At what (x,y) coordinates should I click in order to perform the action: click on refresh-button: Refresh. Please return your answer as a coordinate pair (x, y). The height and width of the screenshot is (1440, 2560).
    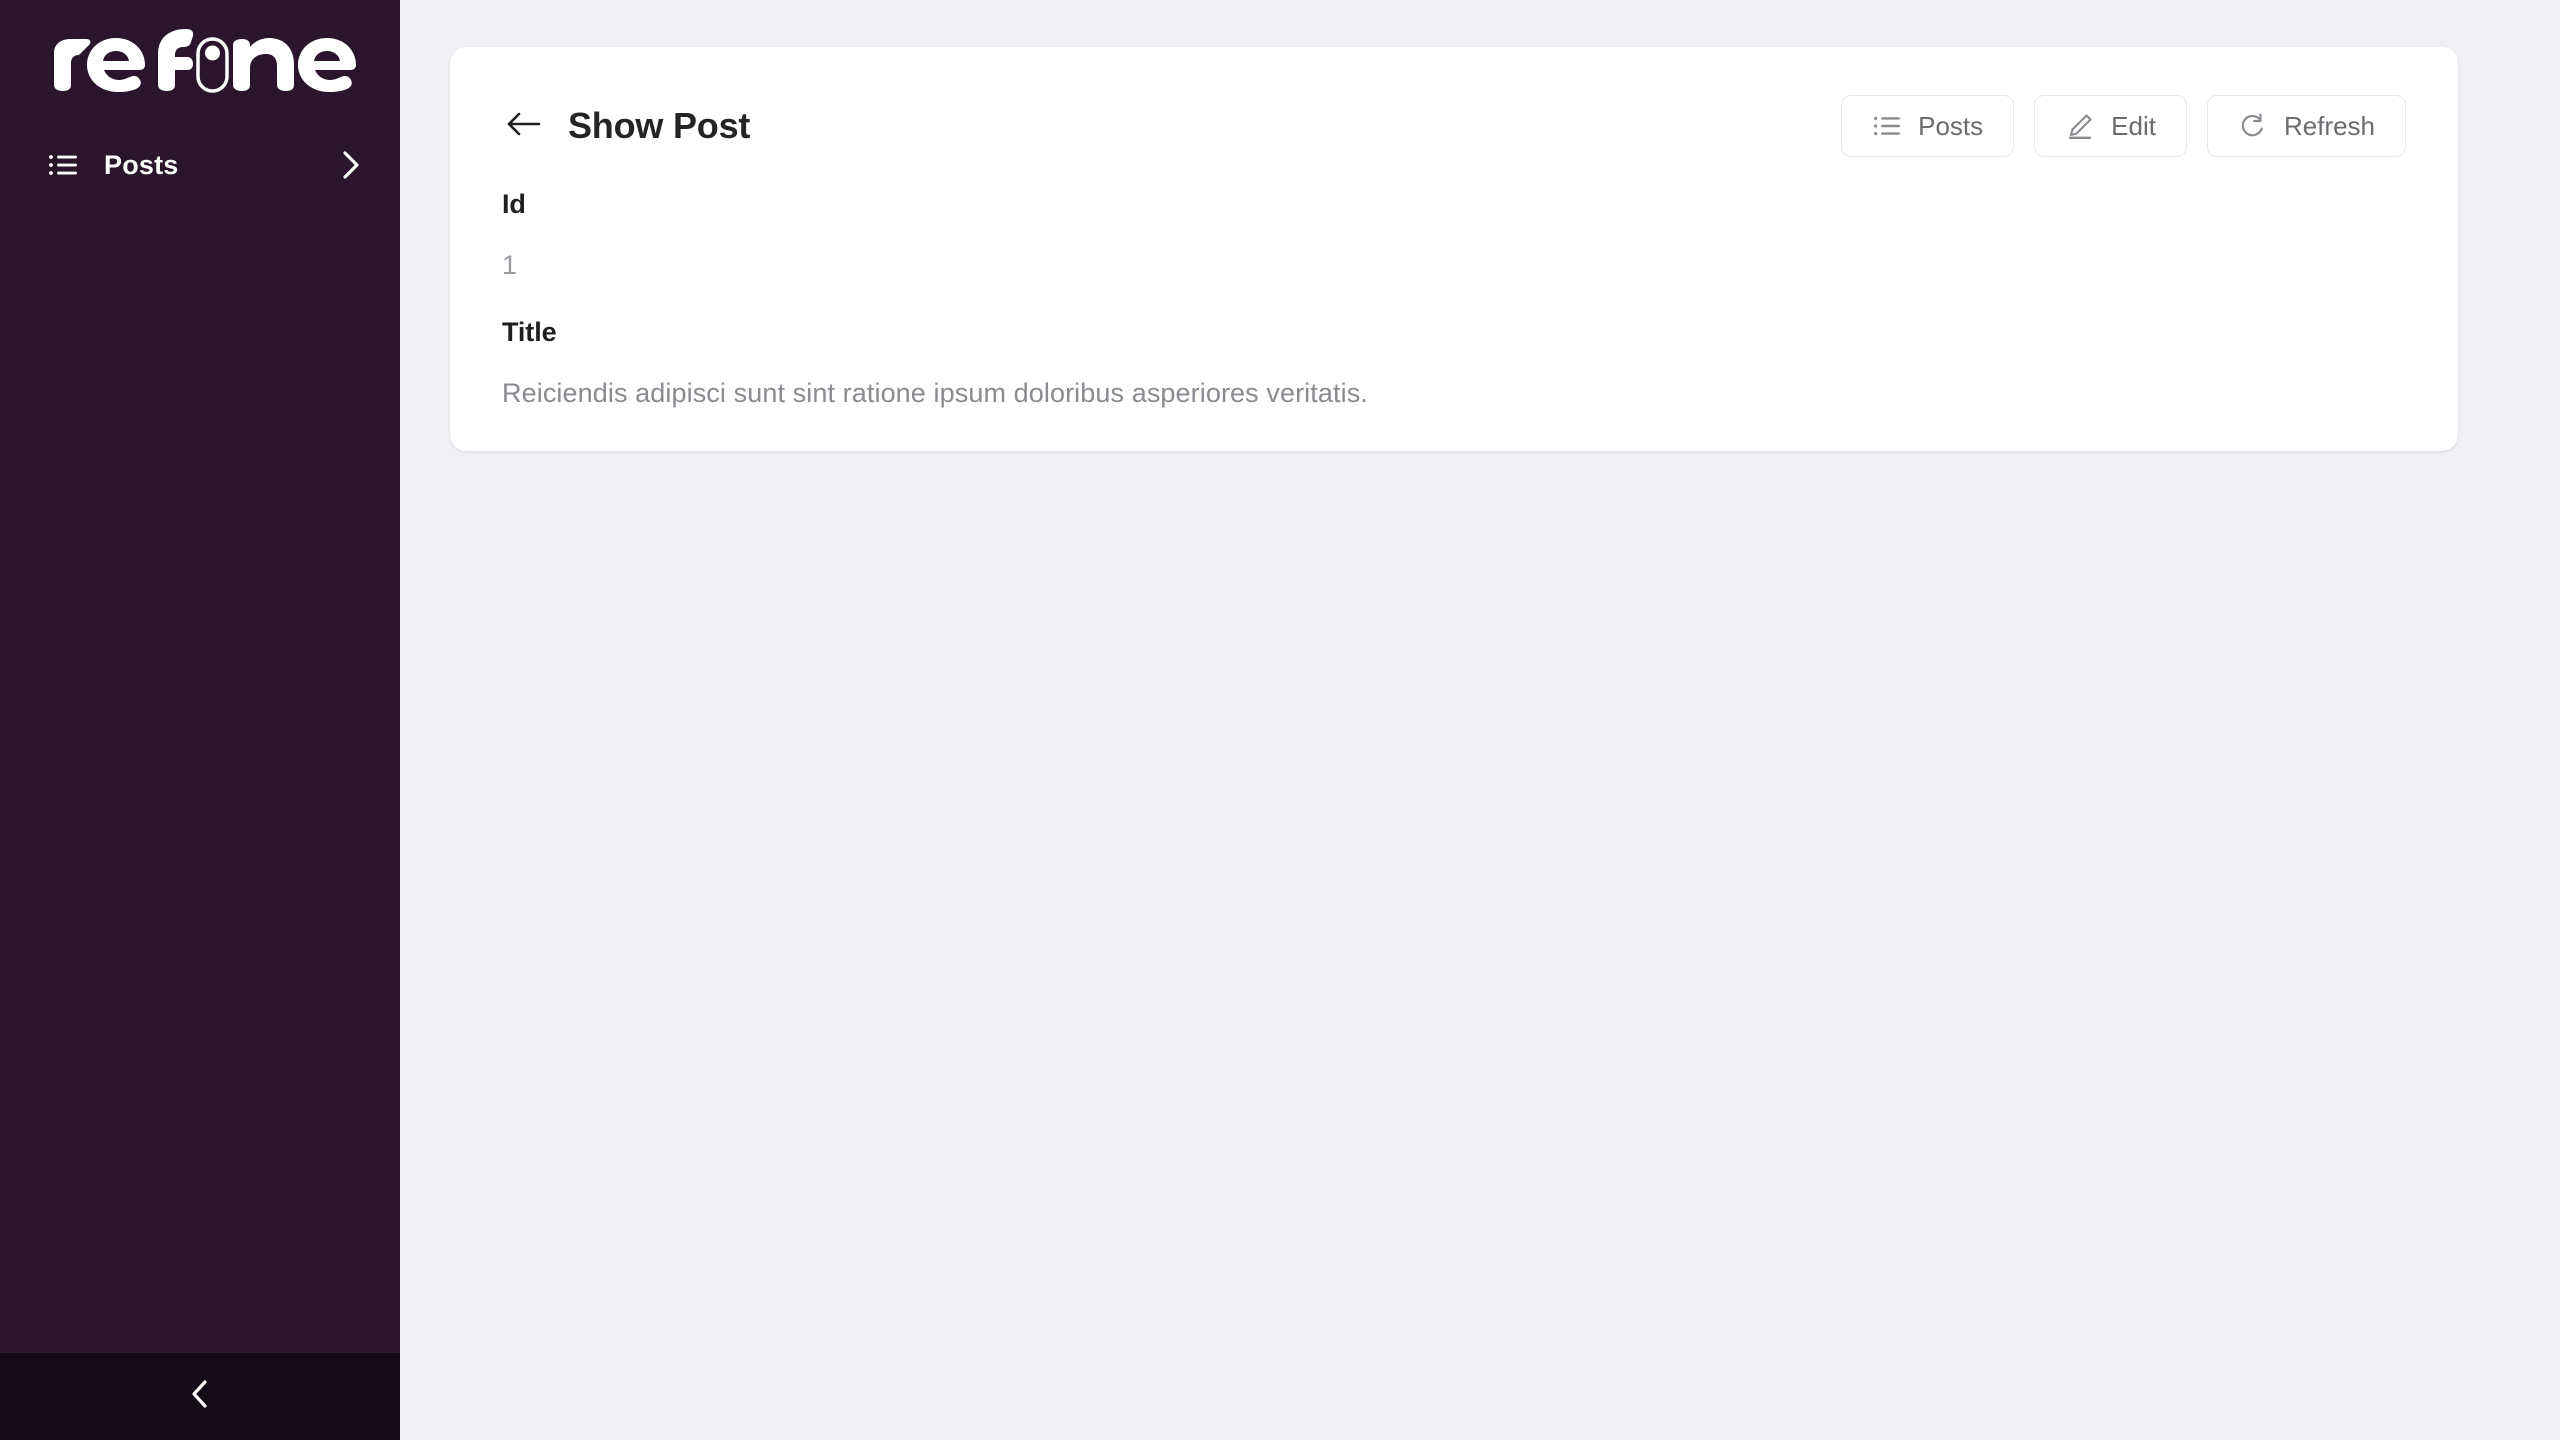
    Looking at the image, I should click on (2306, 126).